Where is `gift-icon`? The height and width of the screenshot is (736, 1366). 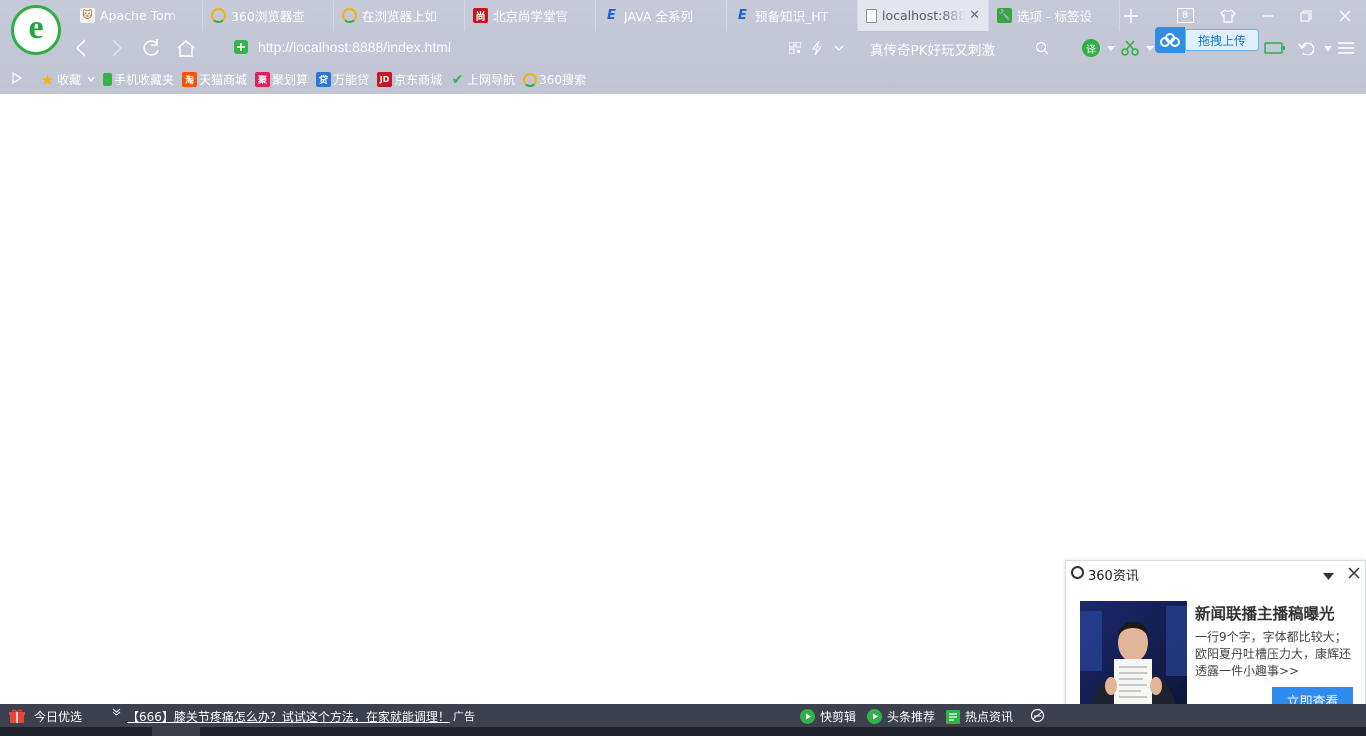 gift-icon is located at coordinates (17, 716).